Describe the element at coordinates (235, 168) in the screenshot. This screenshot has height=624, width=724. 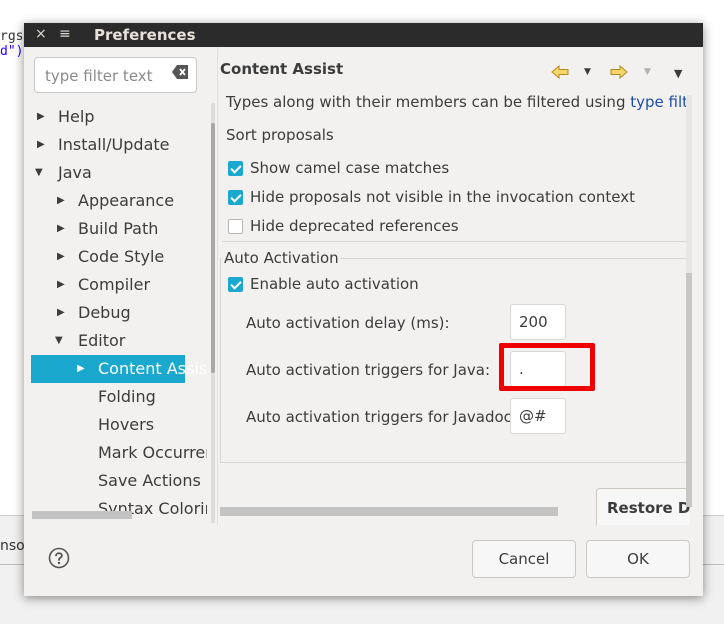
I see `show-camel-case-checkbox` at that location.